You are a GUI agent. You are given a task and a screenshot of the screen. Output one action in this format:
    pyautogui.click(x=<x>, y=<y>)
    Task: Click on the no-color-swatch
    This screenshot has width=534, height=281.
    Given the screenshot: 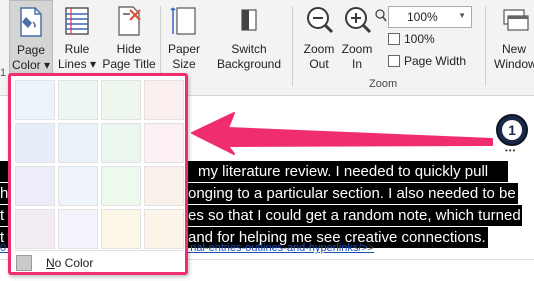 What is the action you would take?
    pyautogui.click(x=24, y=263)
    